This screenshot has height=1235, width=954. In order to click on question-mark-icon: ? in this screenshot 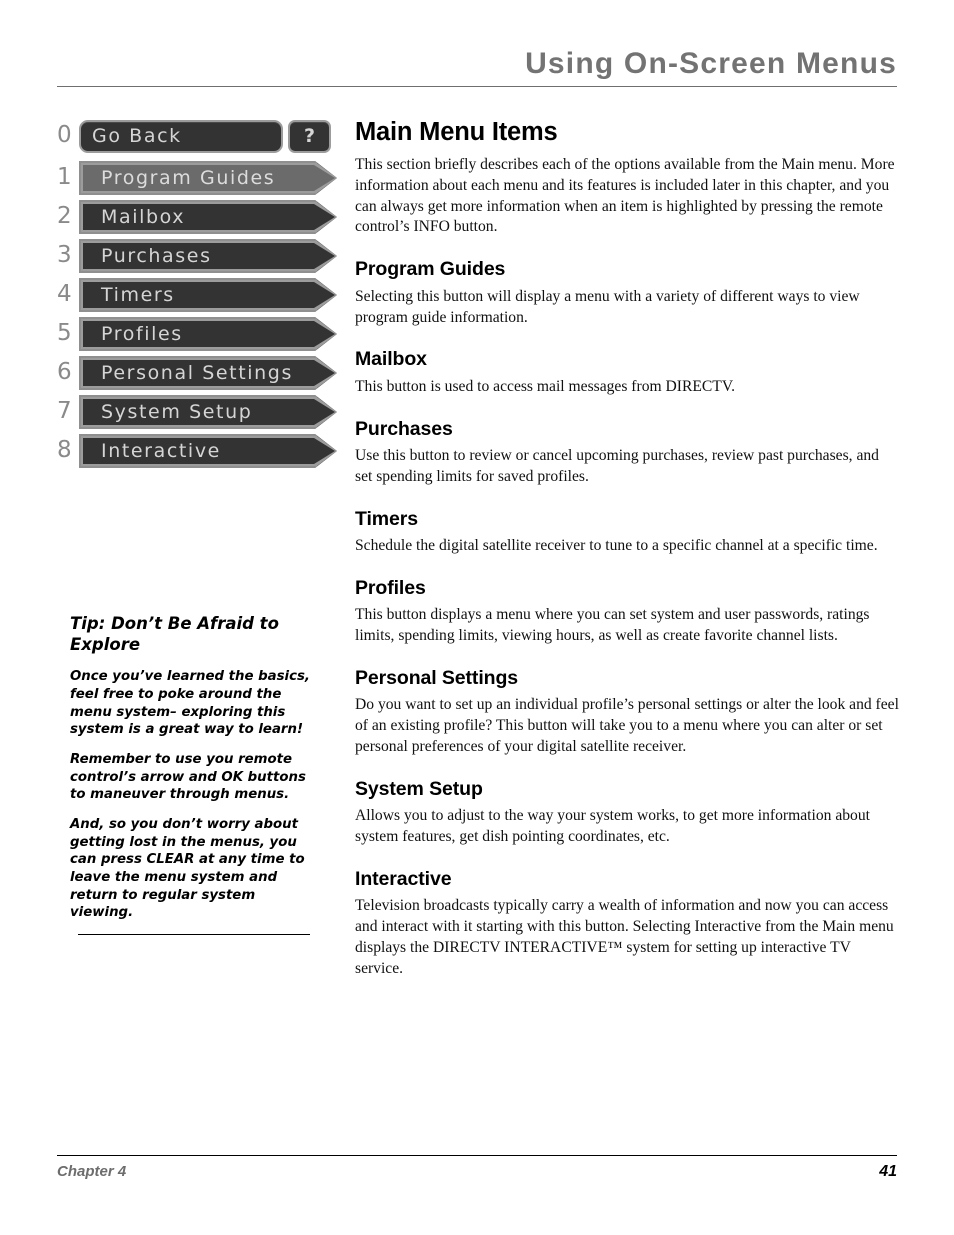, I will do `click(309, 135)`.